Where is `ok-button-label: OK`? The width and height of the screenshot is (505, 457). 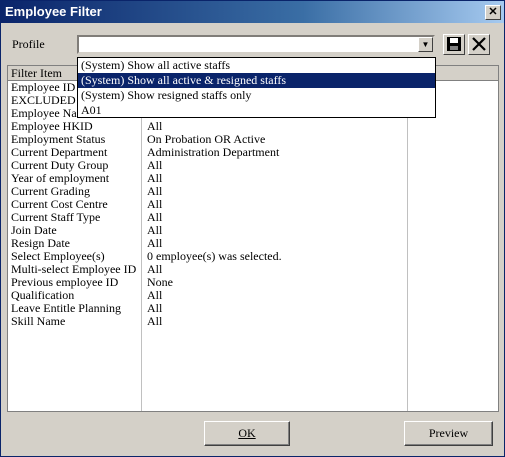 ok-button-label: OK is located at coordinates (247, 433).